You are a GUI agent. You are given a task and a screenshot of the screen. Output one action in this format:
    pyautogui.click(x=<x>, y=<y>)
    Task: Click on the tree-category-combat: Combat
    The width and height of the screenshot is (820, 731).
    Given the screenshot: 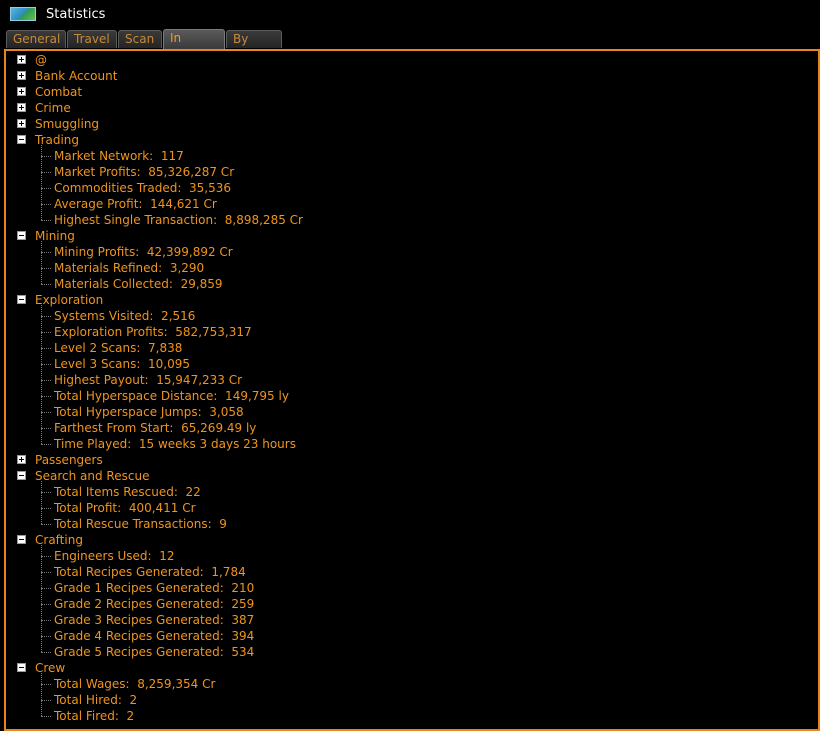 What is the action you would take?
    pyautogui.click(x=58, y=92)
    